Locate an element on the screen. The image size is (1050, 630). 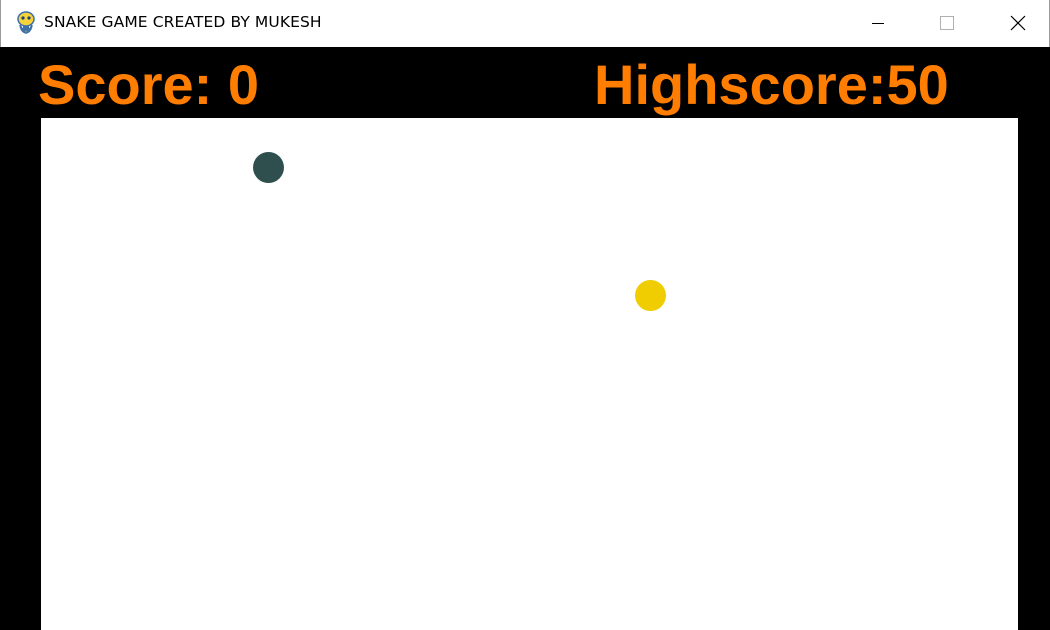
close-button is located at coordinates (1015, 23).